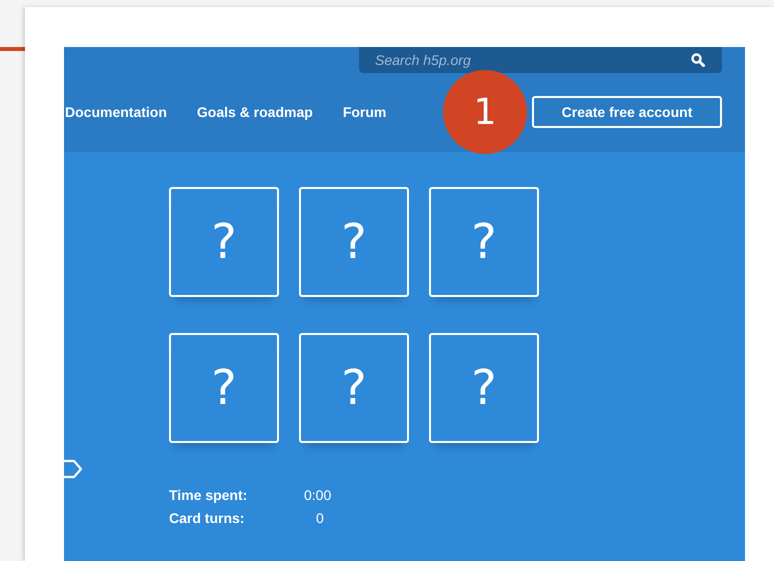  Describe the element at coordinates (364, 112) in the screenshot. I see `nav-link: Forum` at that location.